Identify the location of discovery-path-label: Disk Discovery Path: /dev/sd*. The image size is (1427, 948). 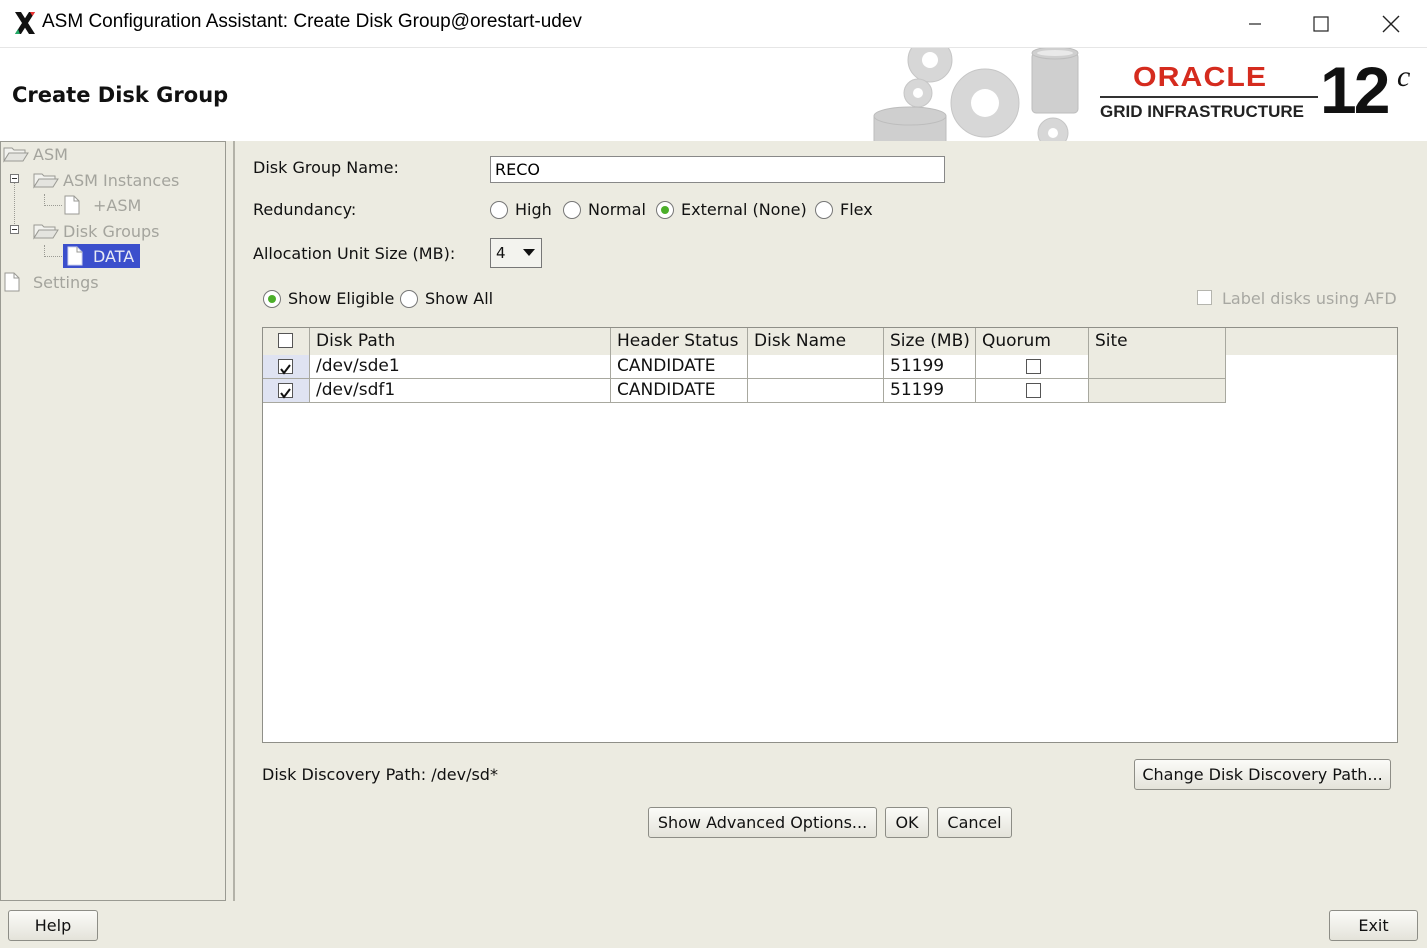
(380, 774).